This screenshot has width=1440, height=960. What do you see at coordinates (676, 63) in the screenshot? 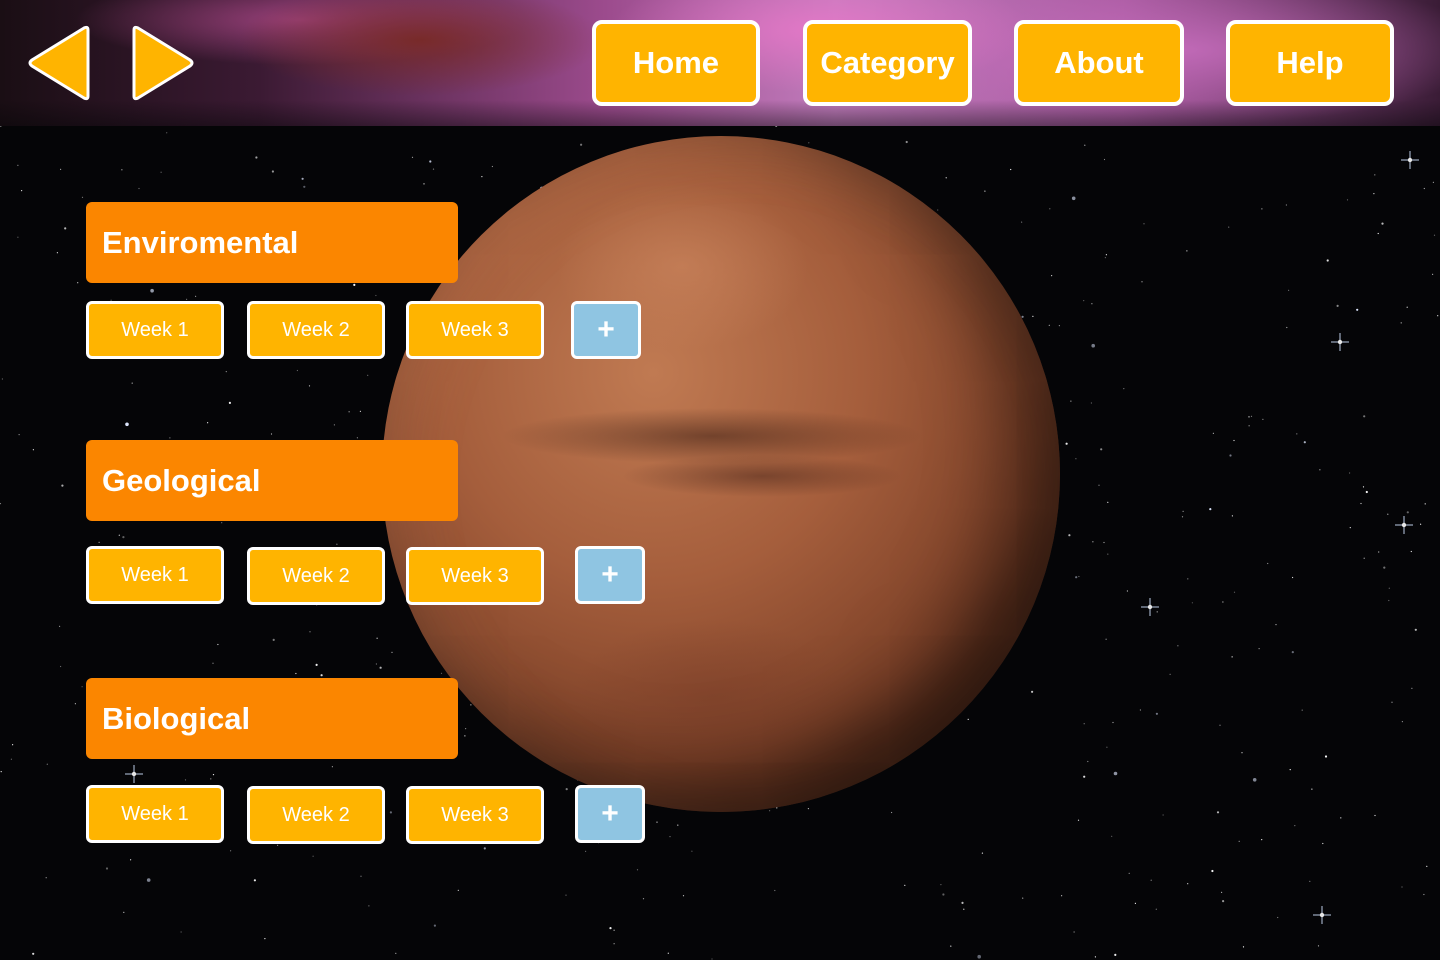
I see `home-button: Home` at bounding box center [676, 63].